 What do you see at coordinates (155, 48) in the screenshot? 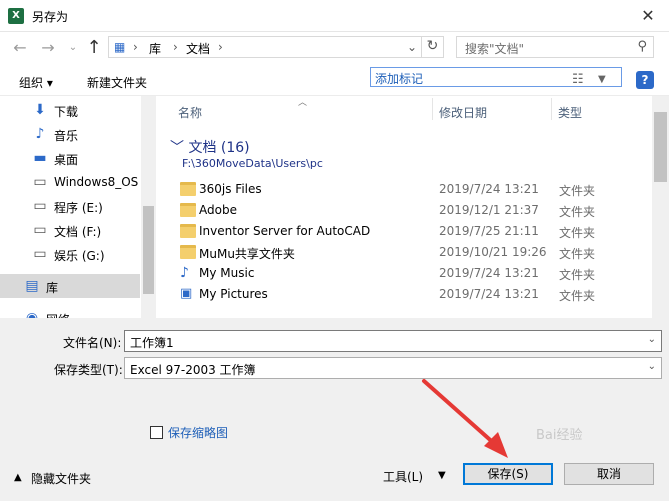
I see `breadcrumb-library: 库` at bounding box center [155, 48].